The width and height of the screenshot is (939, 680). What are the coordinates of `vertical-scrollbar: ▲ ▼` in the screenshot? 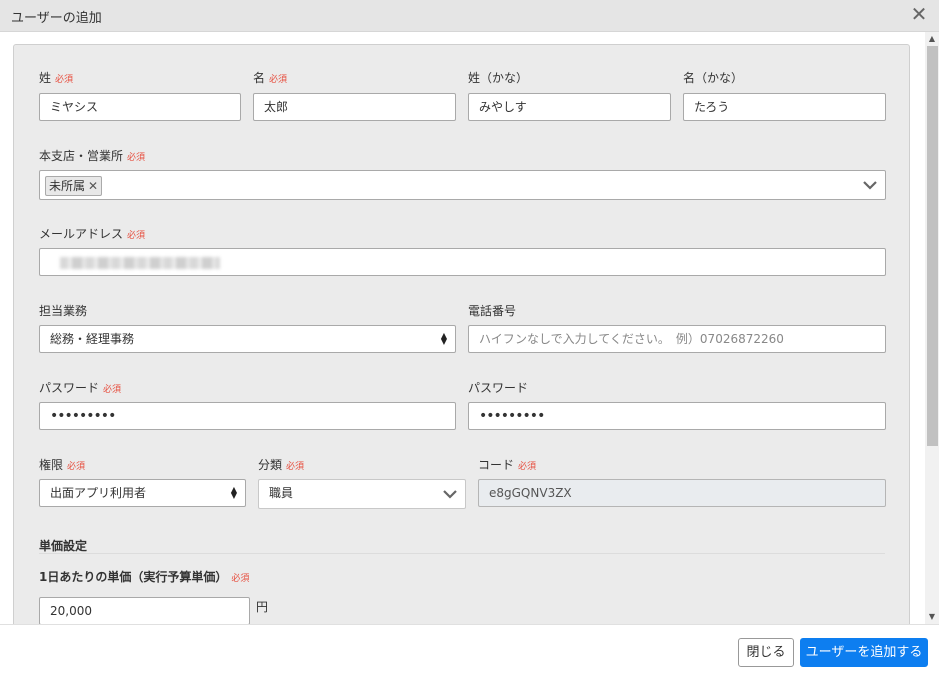 It's located at (932, 328).